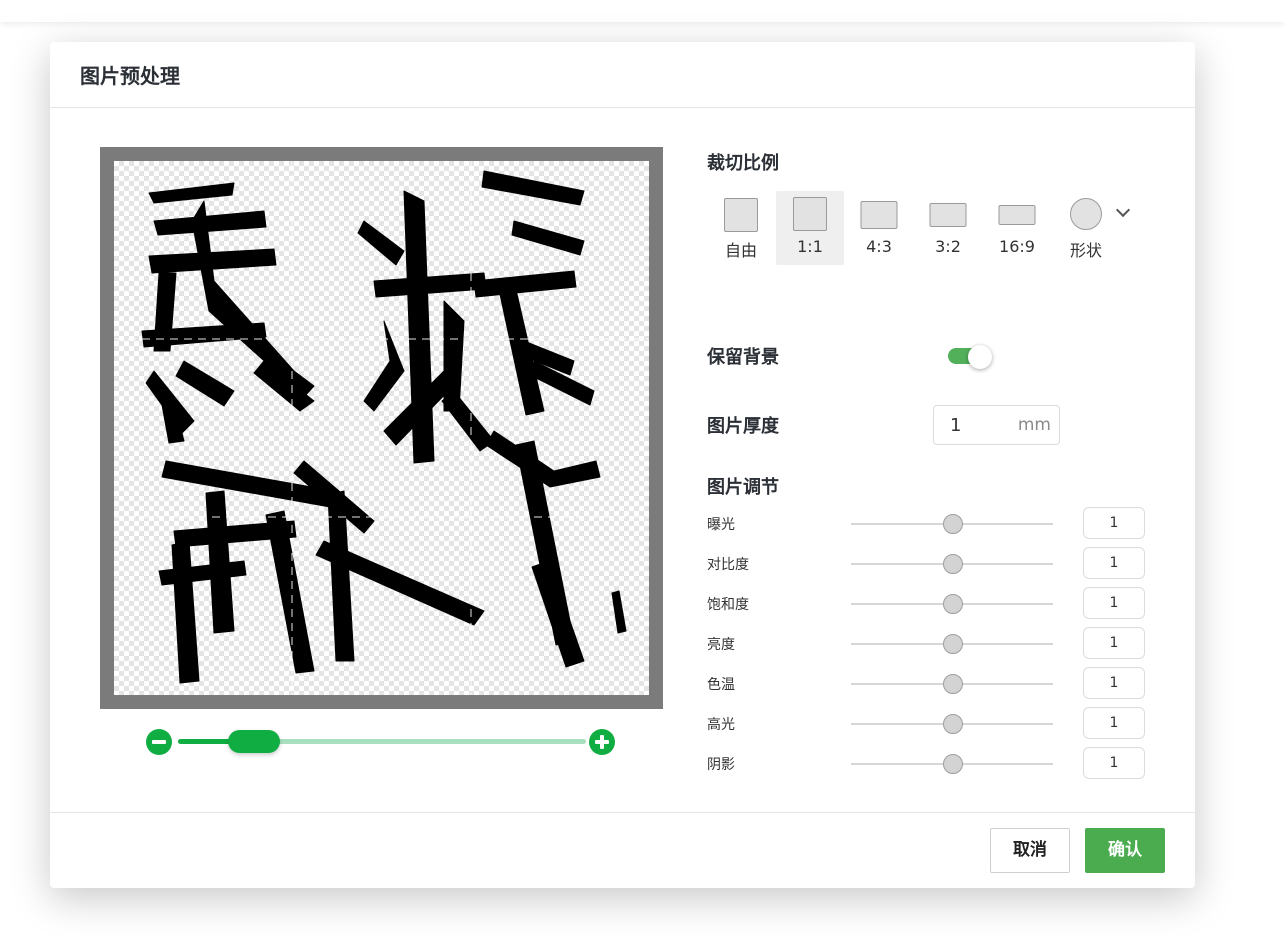 This screenshot has height=942, width=1285. I want to click on square-ratio-icon, so click(810, 214).